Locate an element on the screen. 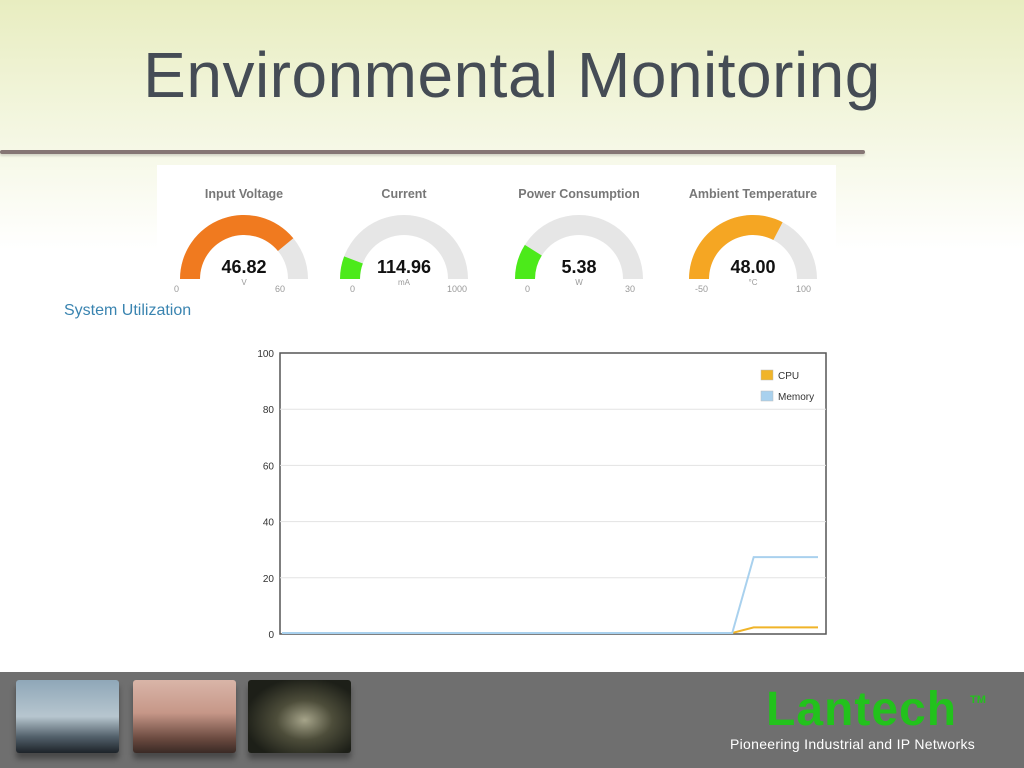 The height and width of the screenshot is (768, 1024). industrial-plant-photo is located at coordinates (184, 716).